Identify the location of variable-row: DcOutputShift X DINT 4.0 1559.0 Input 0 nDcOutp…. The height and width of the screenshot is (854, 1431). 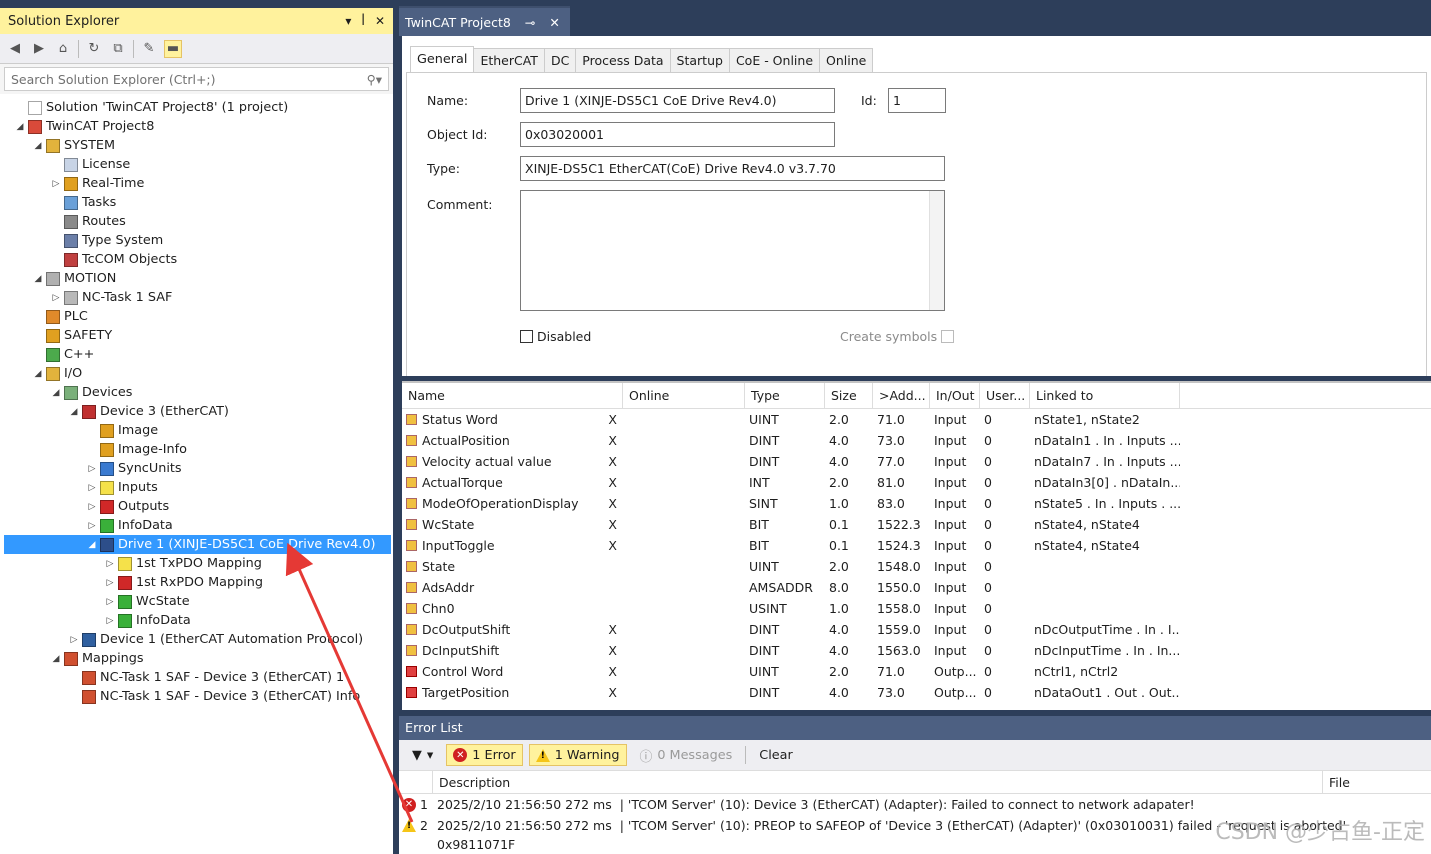
(916, 629).